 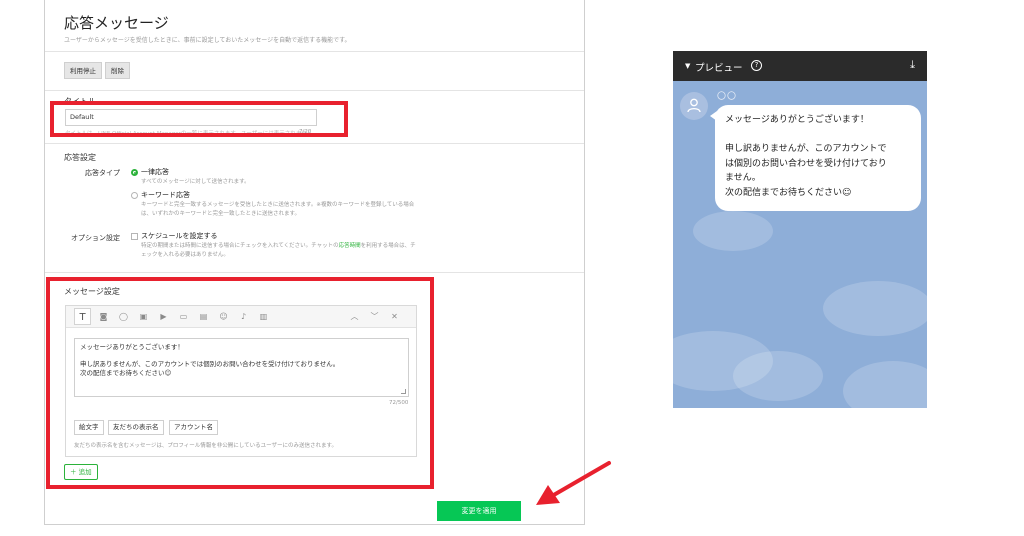 I want to click on title-label: タイトル, so click(x=80, y=101).